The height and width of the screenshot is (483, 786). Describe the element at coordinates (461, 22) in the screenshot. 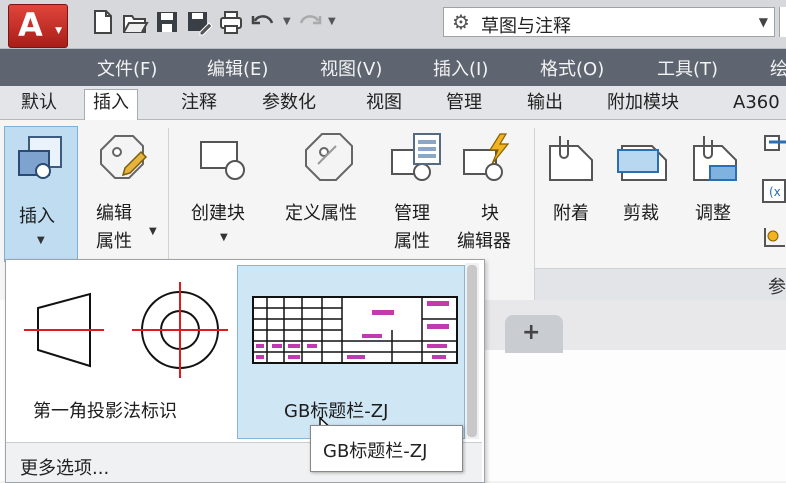

I see `gear-icon: ⚙` at that location.